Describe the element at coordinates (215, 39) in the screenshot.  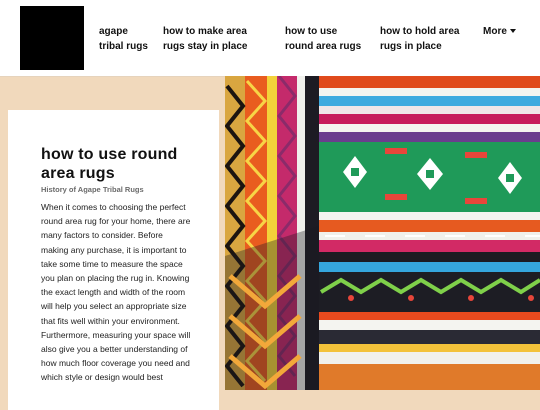
I see `nav-item-make-rugs-stay: how to make area rugs stay in place` at that location.